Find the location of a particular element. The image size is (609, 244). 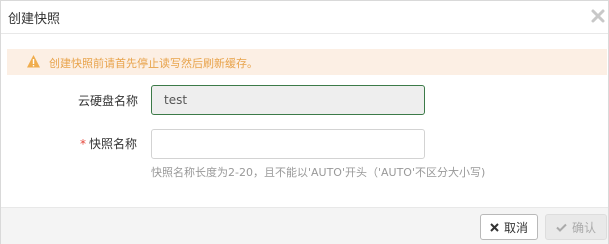

warning-text: 创建快照前请首先停止读写然后刷新缓存。 is located at coordinates (153, 63).